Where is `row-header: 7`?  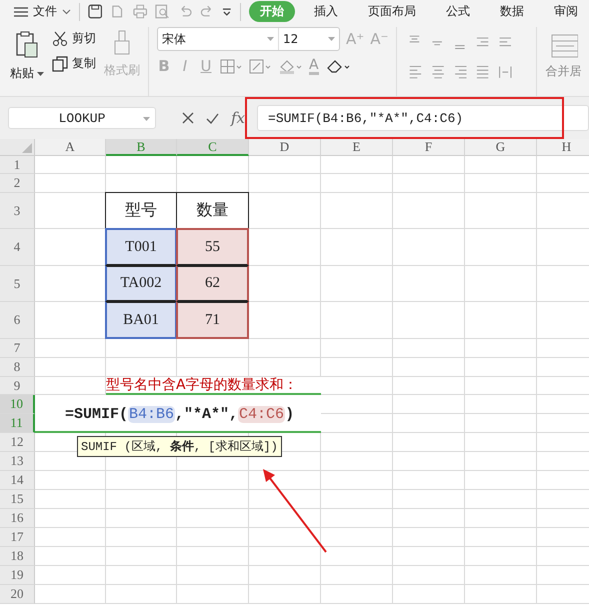 row-header: 7 is located at coordinates (17, 348).